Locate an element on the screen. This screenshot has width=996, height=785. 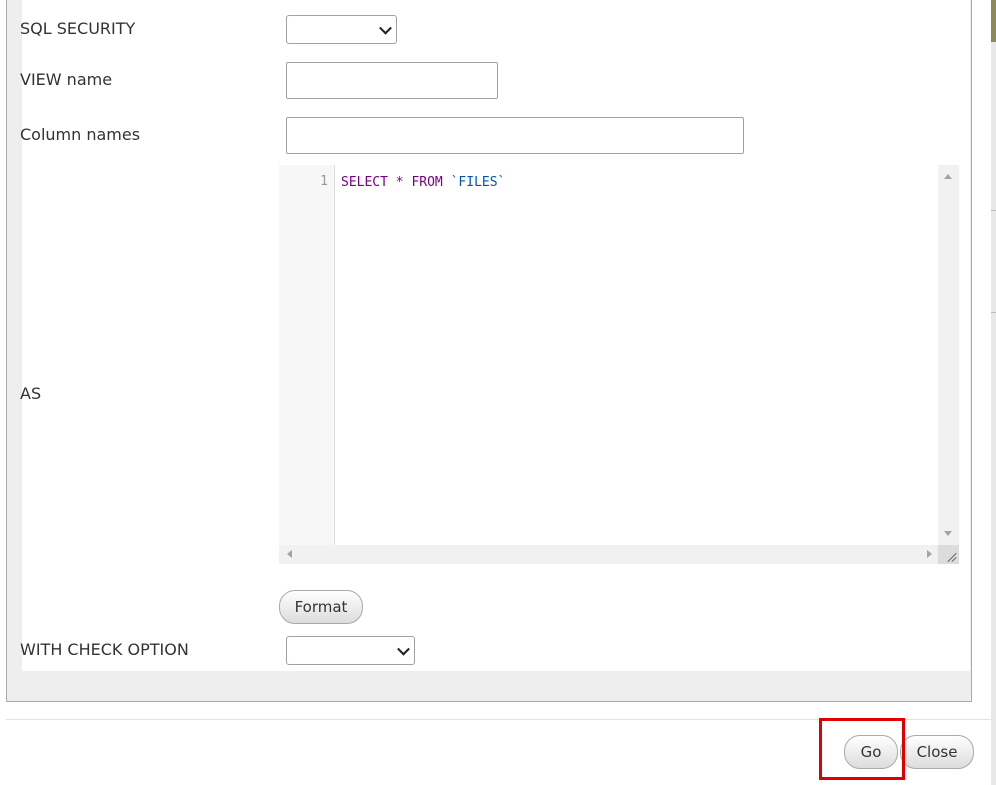
scroll-down-arrow-icon is located at coordinates (948, 533).